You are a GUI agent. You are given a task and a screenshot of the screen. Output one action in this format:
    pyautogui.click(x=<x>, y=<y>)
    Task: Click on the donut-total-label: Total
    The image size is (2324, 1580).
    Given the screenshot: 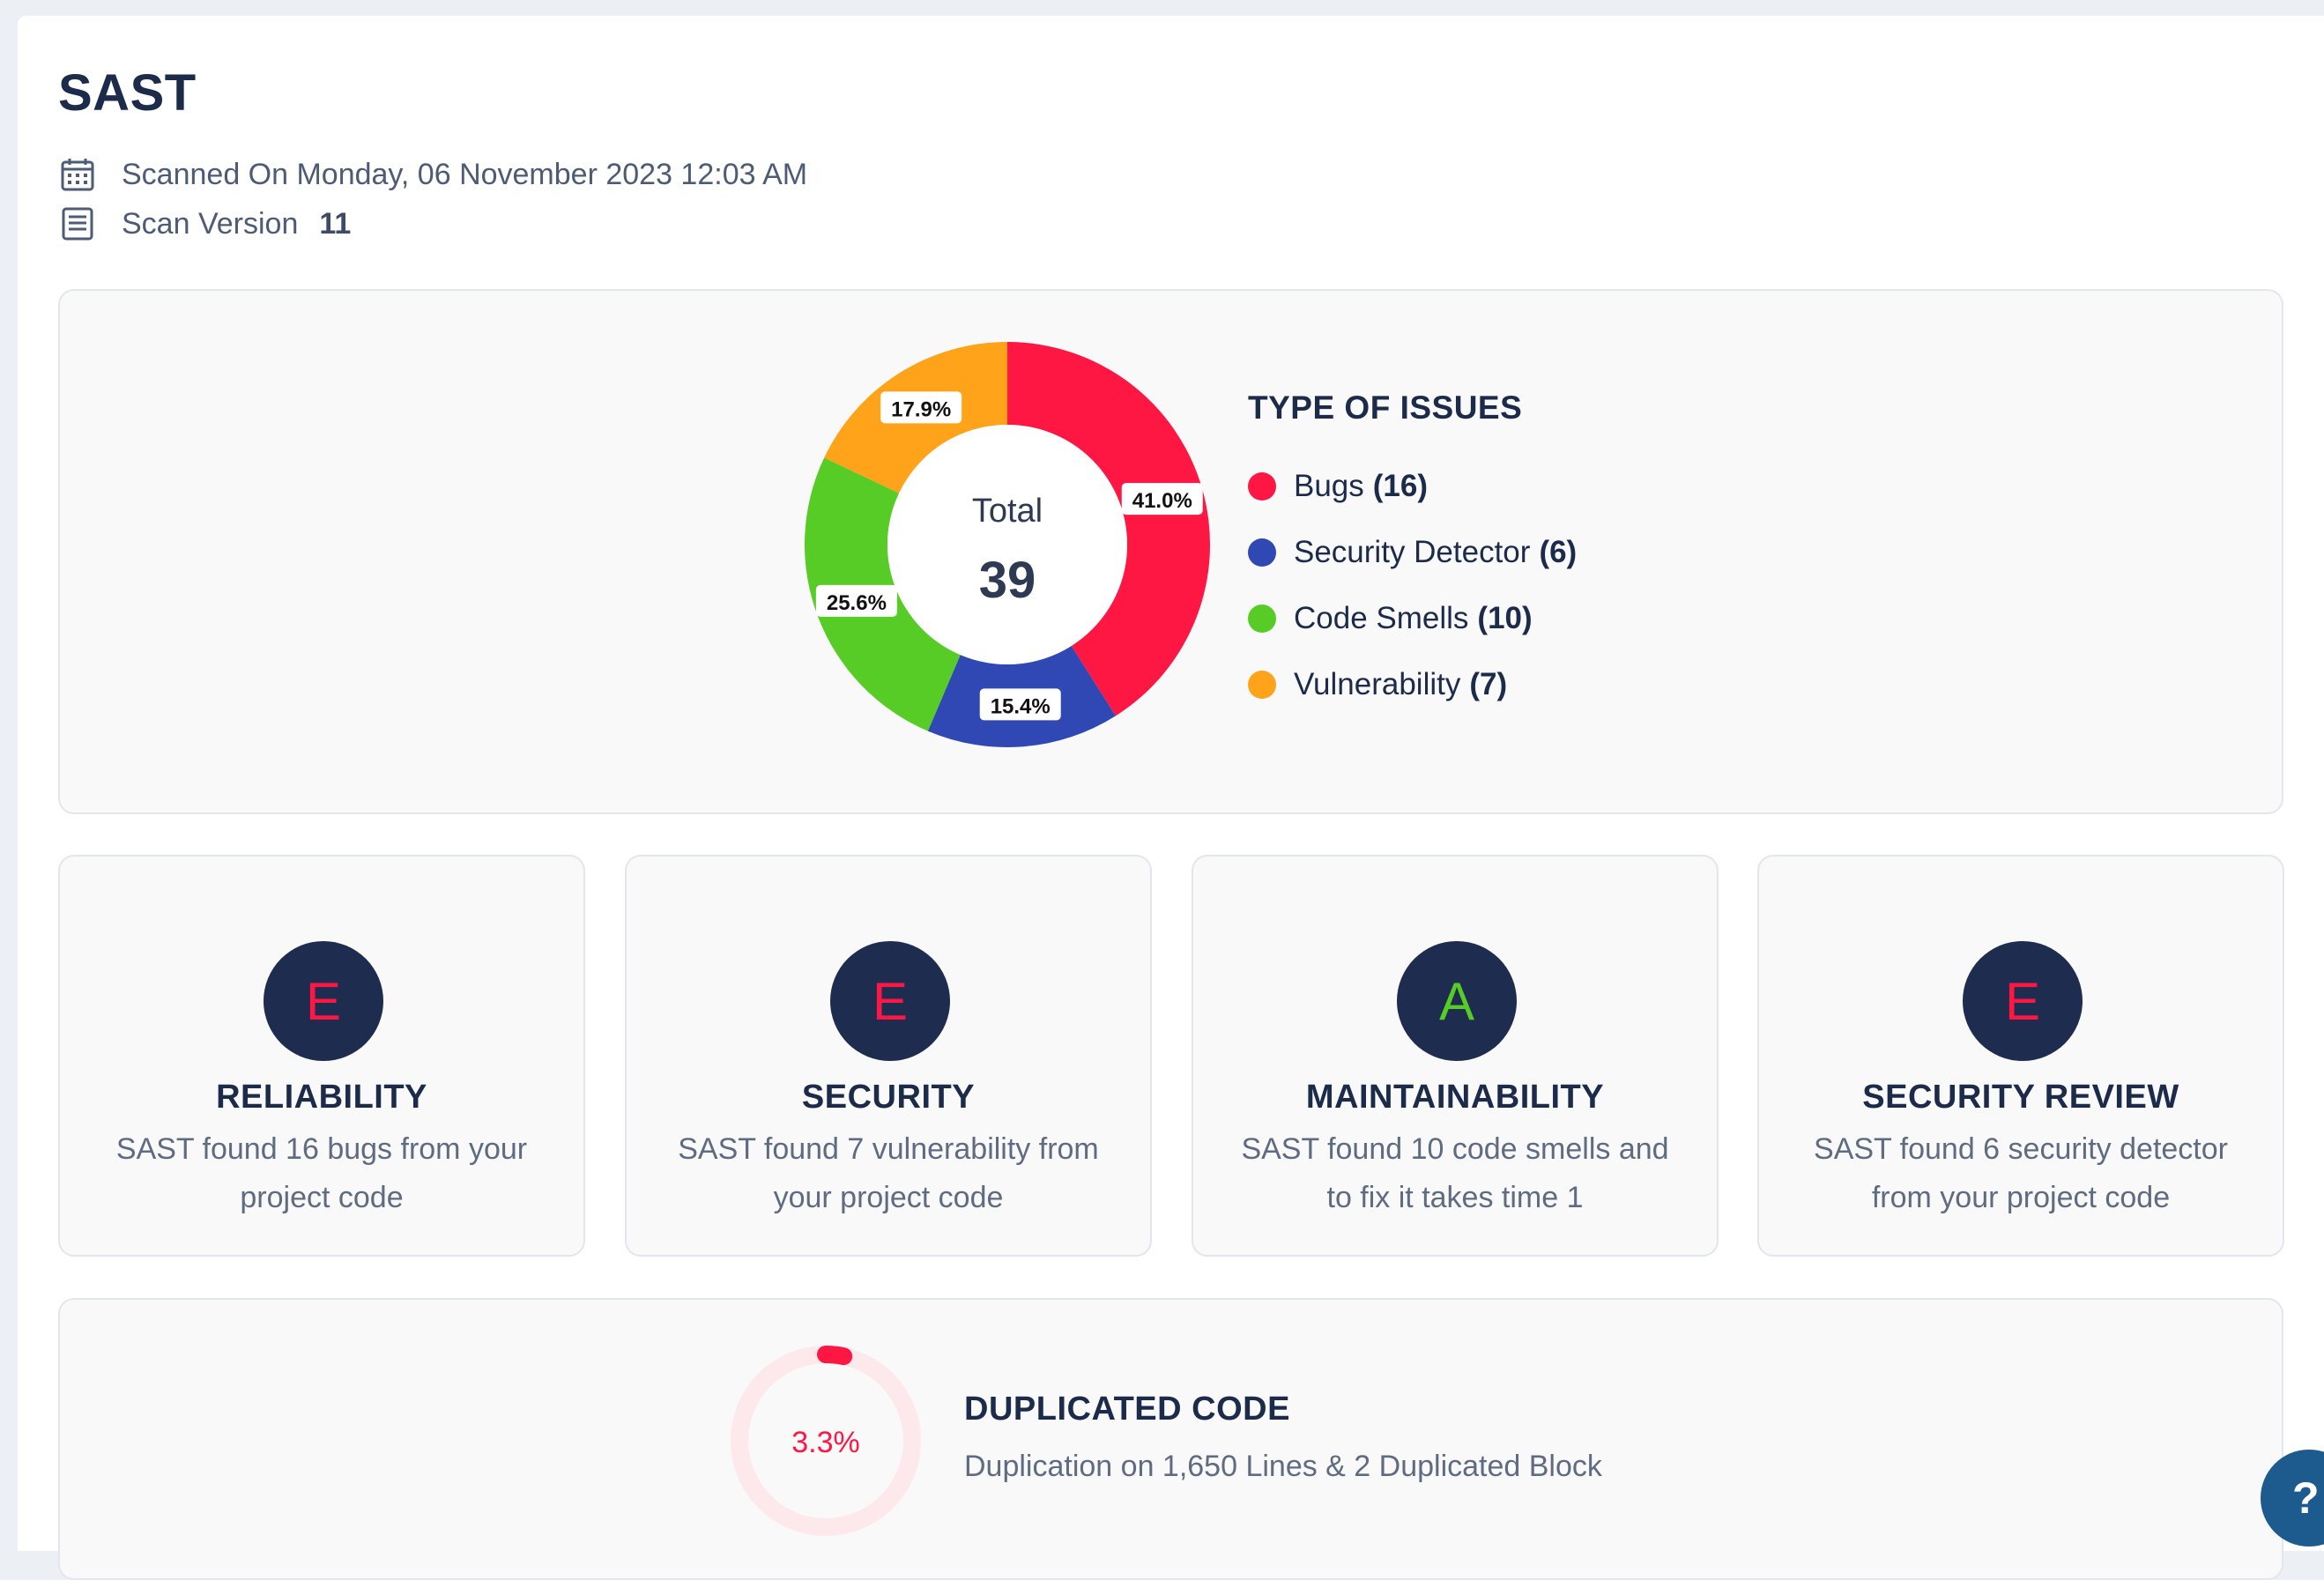 What is the action you would take?
    pyautogui.click(x=1008, y=511)
    